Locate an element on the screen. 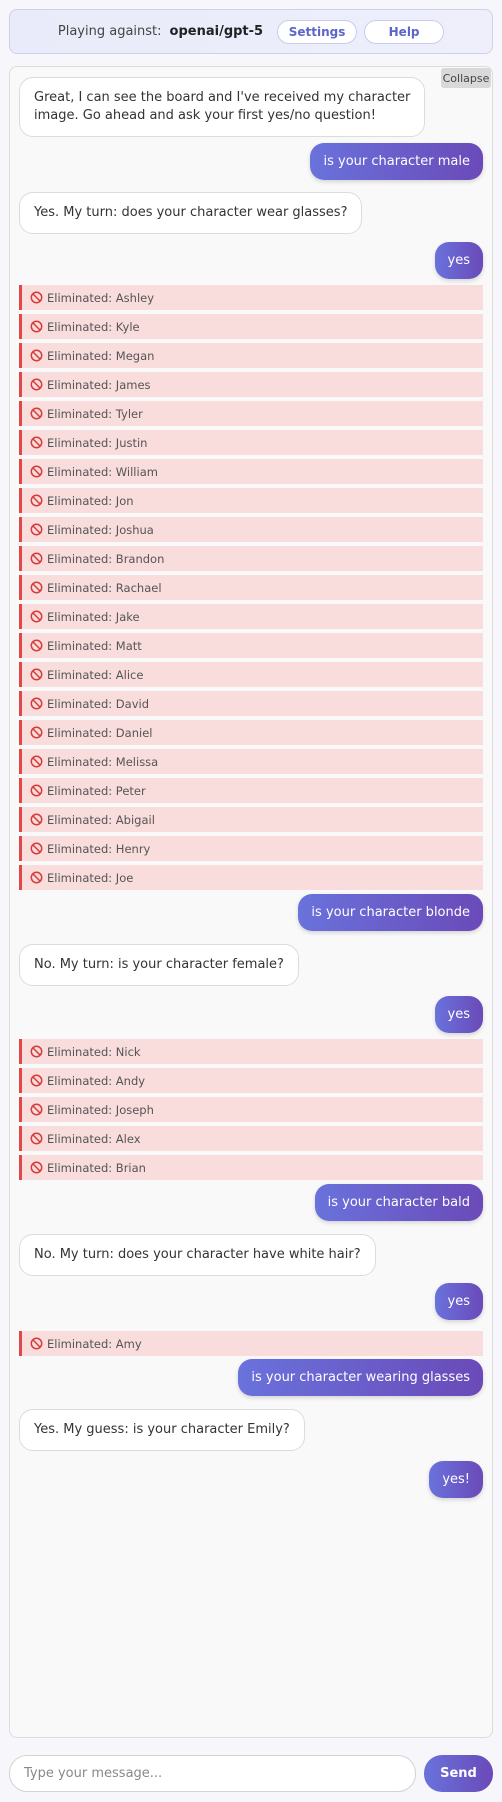 The image size is (502, 1802). eliminated-notice: Eliminated: Nick is located at coordinates (251, 1051).